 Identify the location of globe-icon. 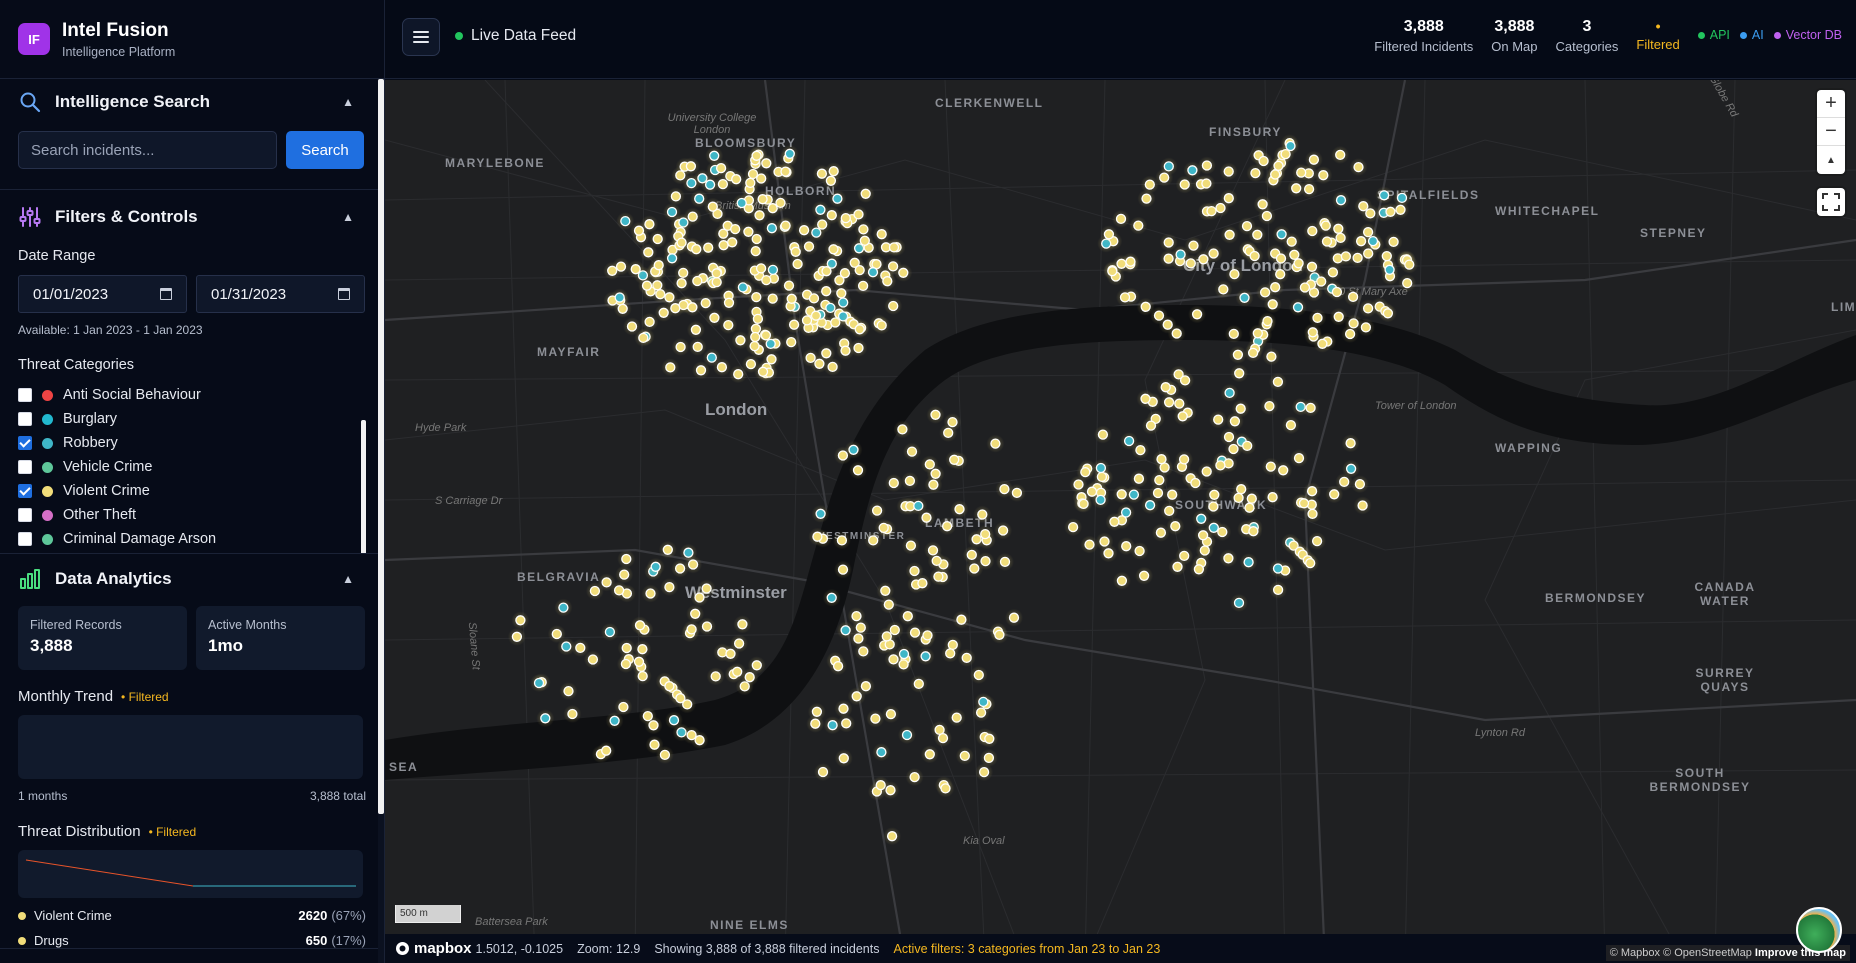
(1819, 930).